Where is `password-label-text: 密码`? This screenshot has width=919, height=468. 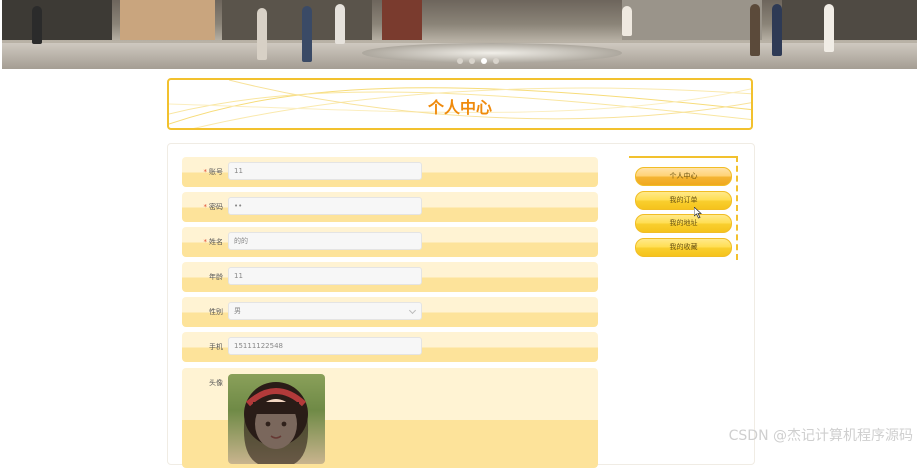 password-label-text: 密码 is located at coordinates (216, 207).